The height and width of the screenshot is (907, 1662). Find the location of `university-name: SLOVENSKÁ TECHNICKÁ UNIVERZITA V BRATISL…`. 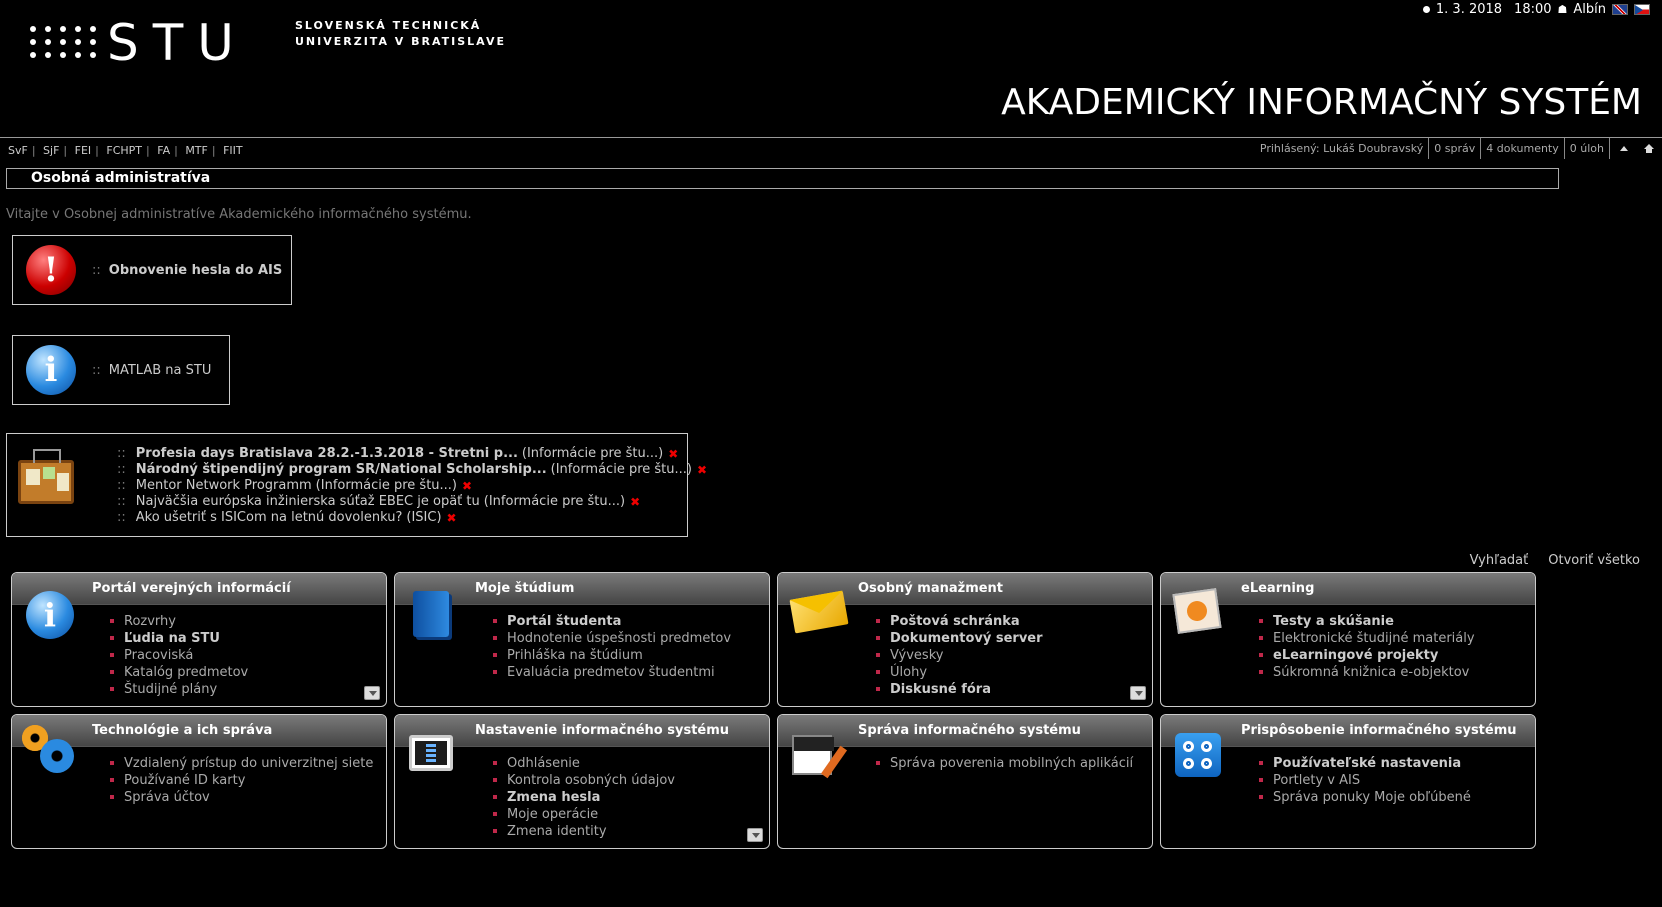

university-name: SLOVENSKÁ TECHNICKÁ UNIVERZITA V BRATISL… is located at coordinates (400, 33).